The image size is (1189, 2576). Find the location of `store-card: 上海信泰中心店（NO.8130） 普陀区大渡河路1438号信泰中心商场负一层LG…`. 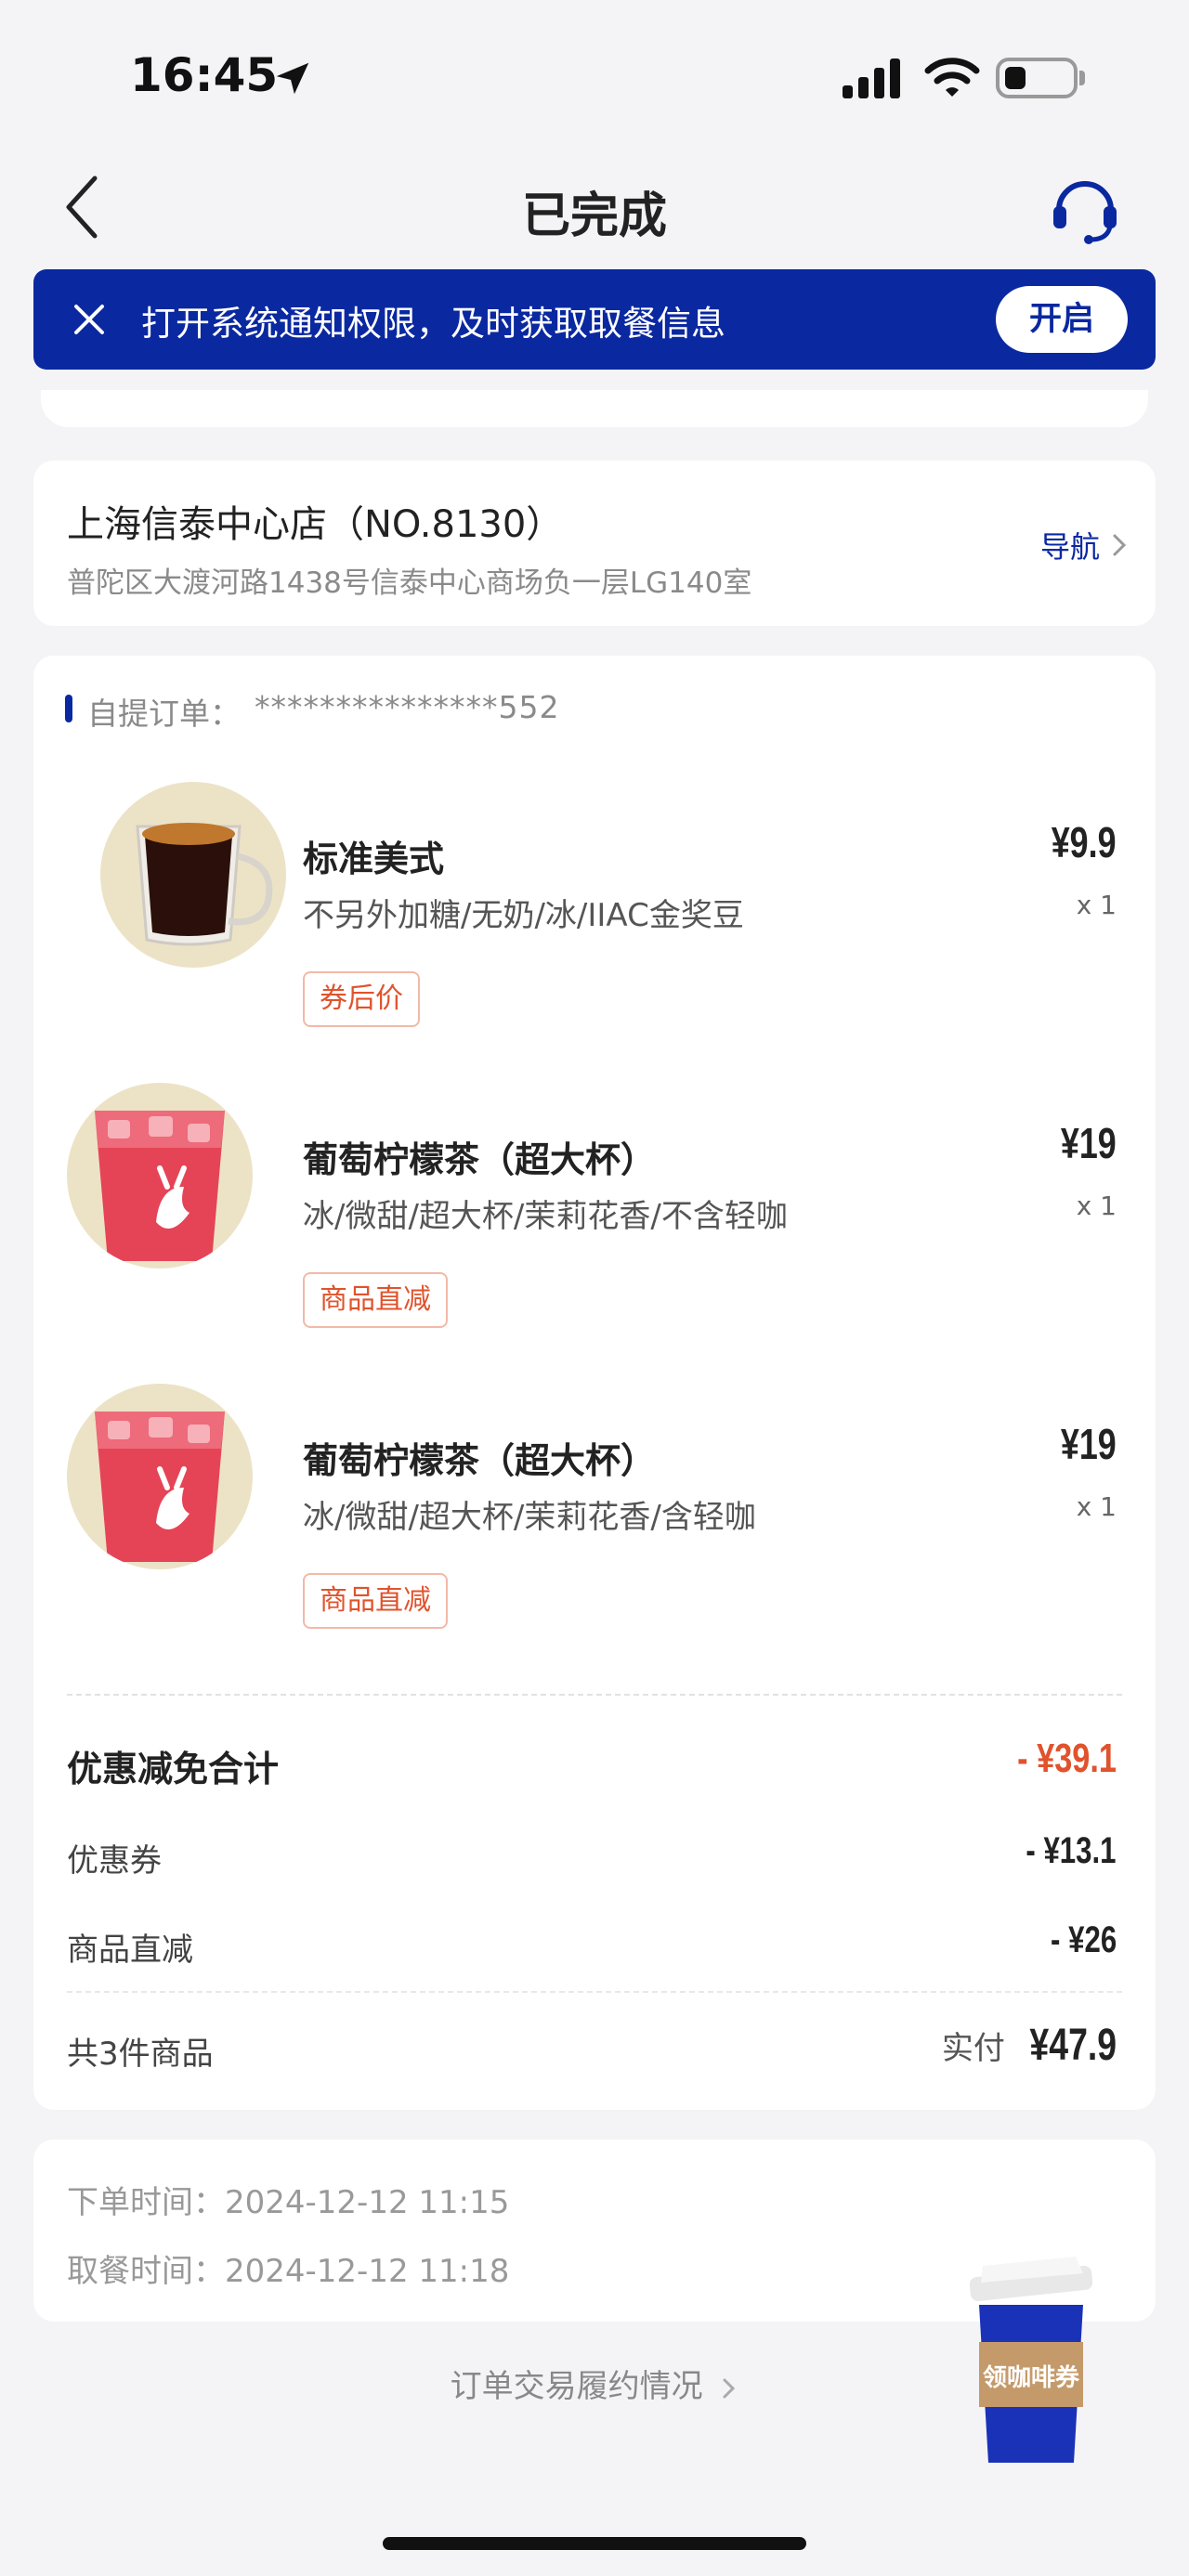

store-card: 上海信泰中心店（NO.8130） 普陀区大渡河路1438号信泰中心商场负一层LG… is located at coordinates (594, 543).